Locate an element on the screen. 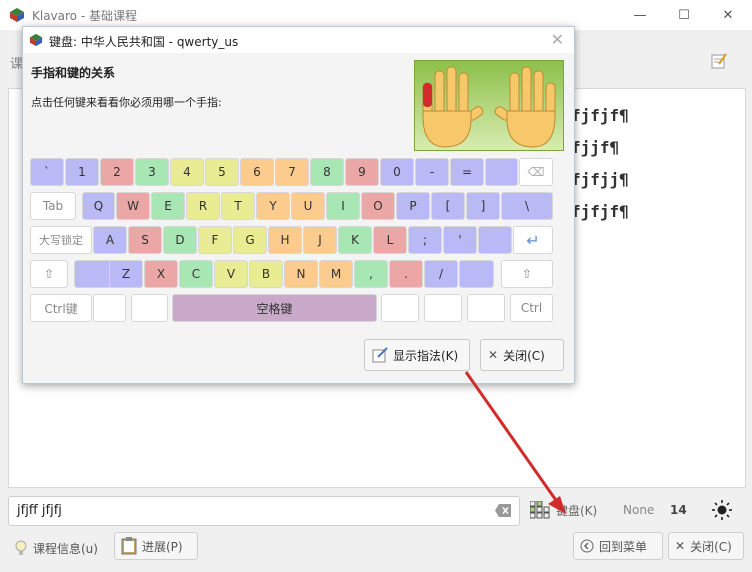  key-e: E is located at coordinates (168, 206).